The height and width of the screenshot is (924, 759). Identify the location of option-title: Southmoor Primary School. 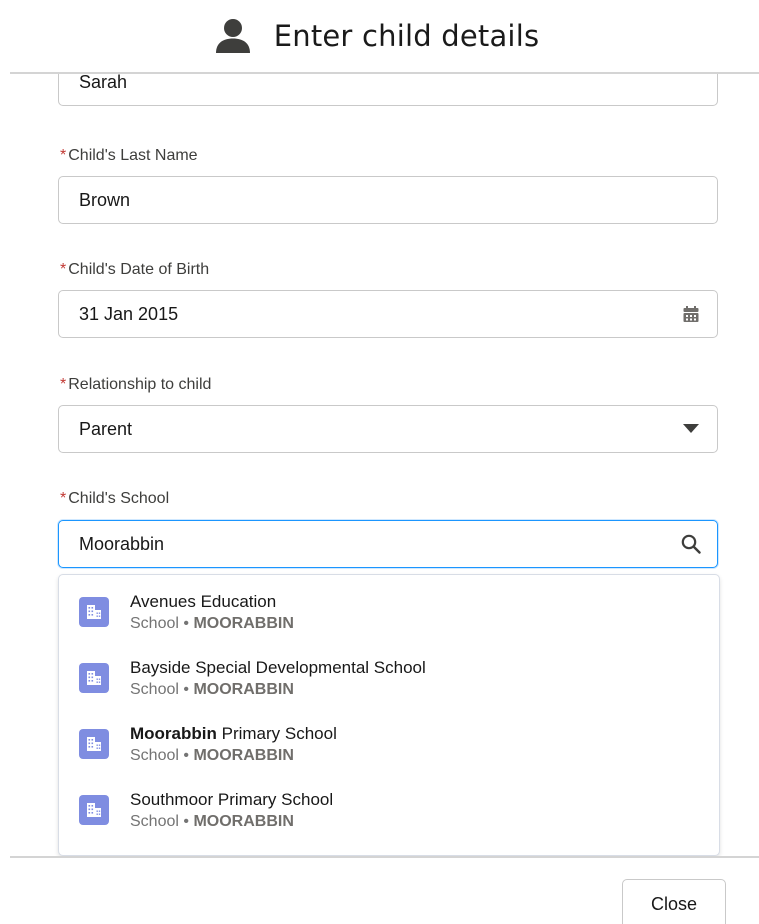
(231, 800).